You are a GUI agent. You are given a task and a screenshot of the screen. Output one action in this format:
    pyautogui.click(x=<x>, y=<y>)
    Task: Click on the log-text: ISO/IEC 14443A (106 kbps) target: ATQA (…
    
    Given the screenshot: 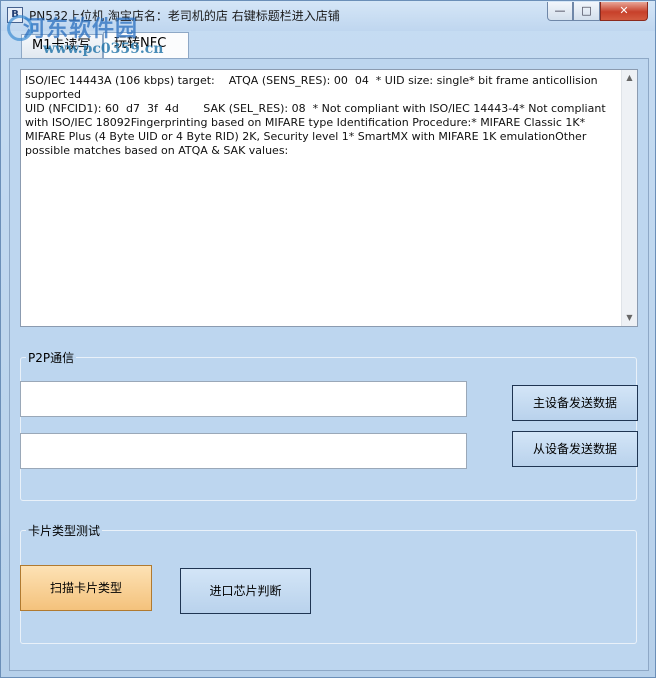 What is the action you would take?
    pyautogui.click(x=315, y=115)
    